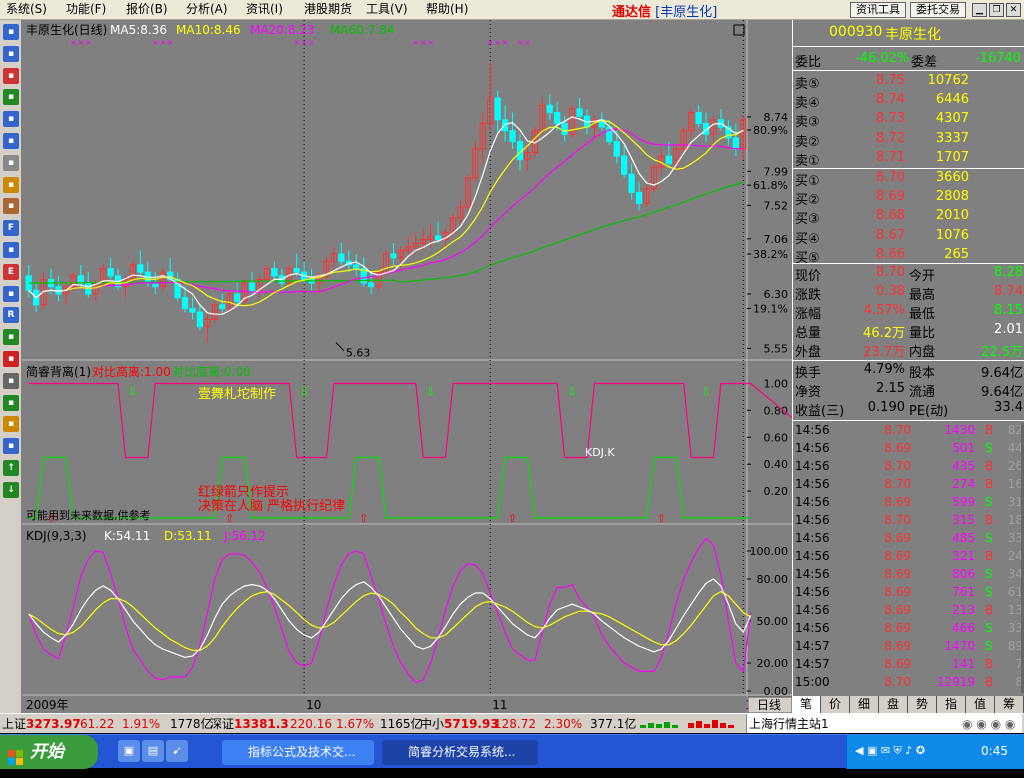 The width and height of the screenshot is (1024, 778). Describe the element at coordinates (890, 138) in the screenshot. I see `order-price: 8.72` at that location.